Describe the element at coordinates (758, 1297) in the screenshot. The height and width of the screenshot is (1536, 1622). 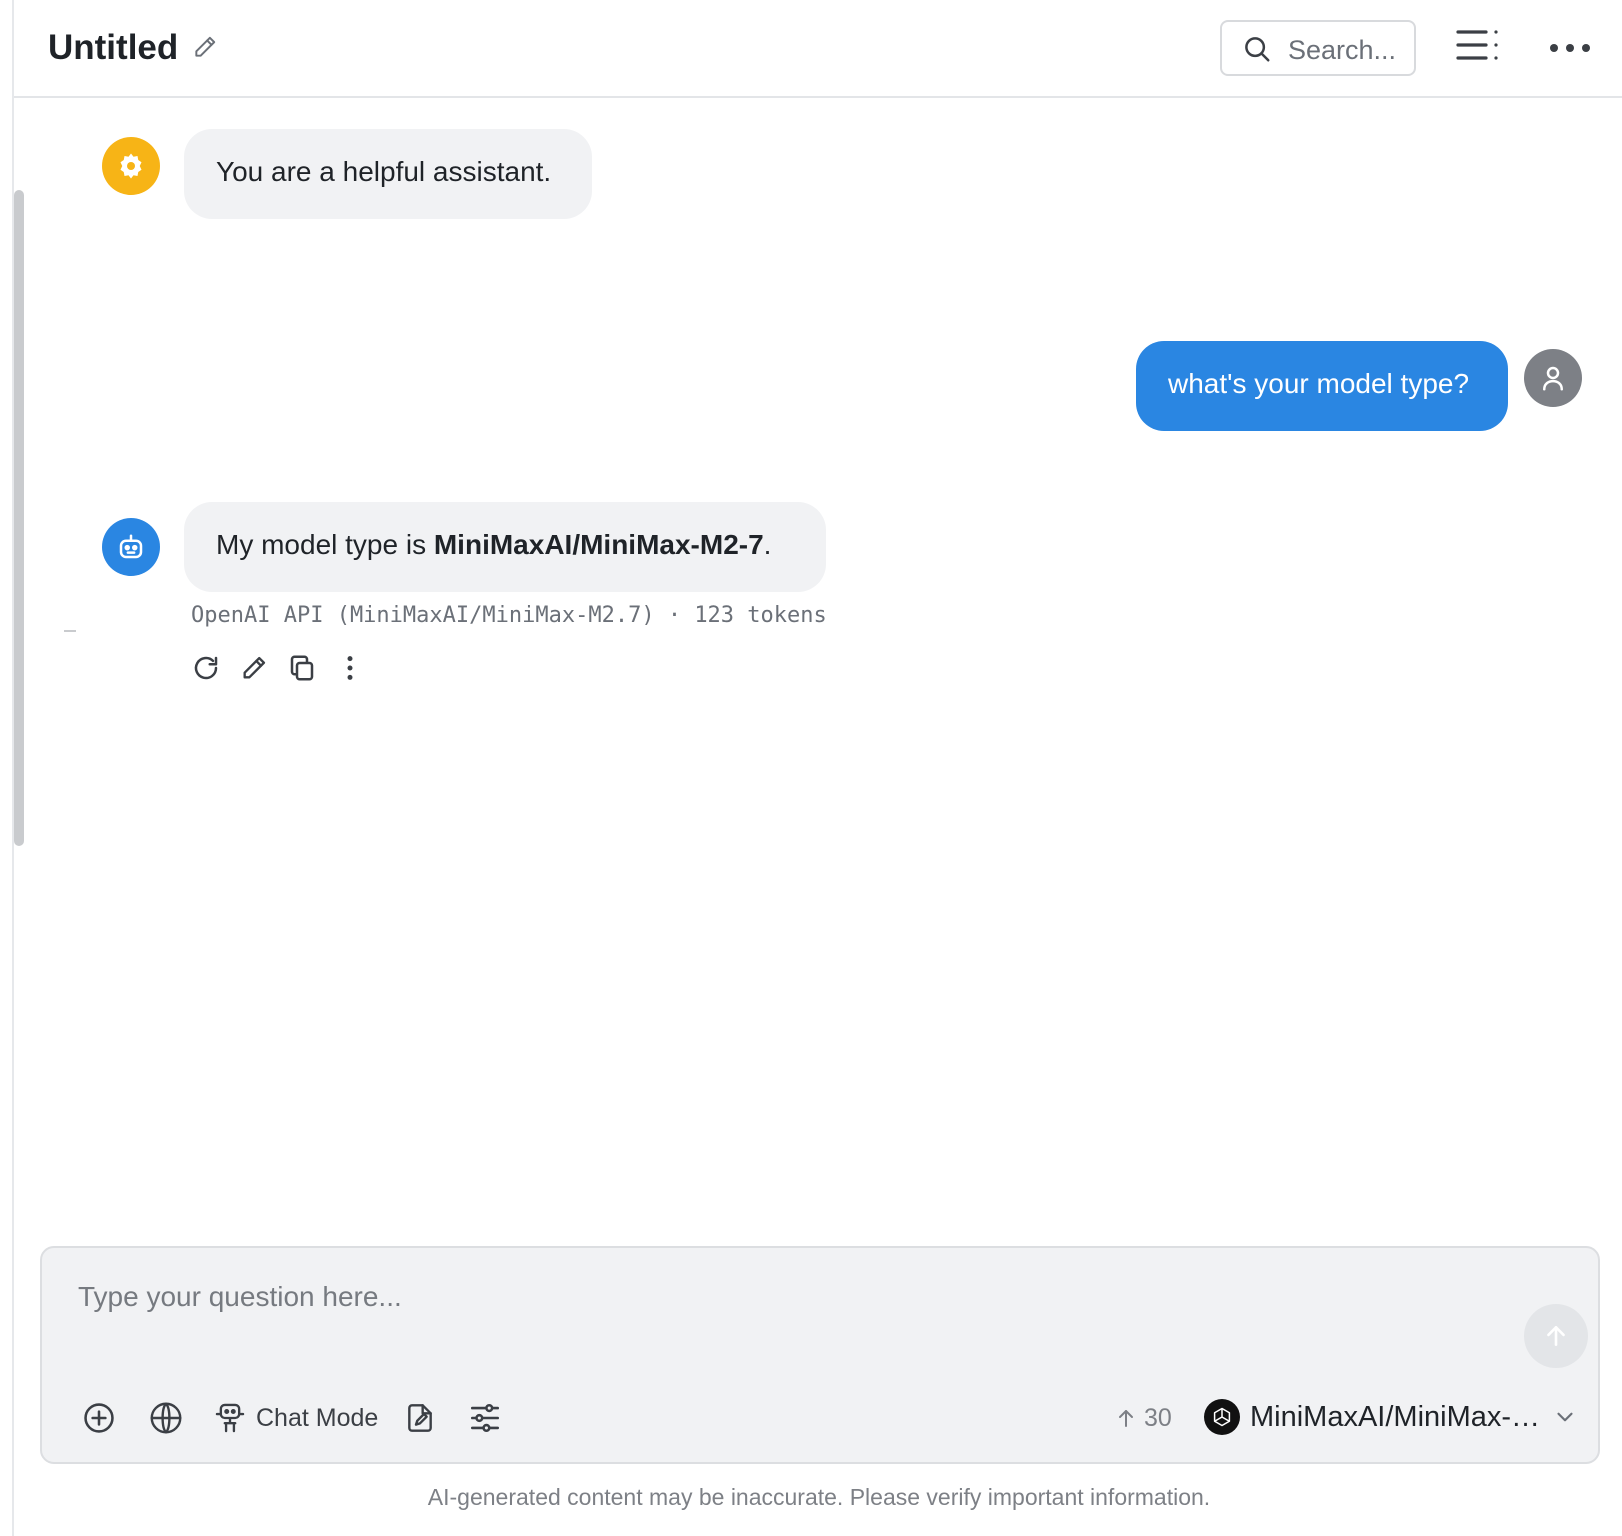
I see `question-input` at that location.